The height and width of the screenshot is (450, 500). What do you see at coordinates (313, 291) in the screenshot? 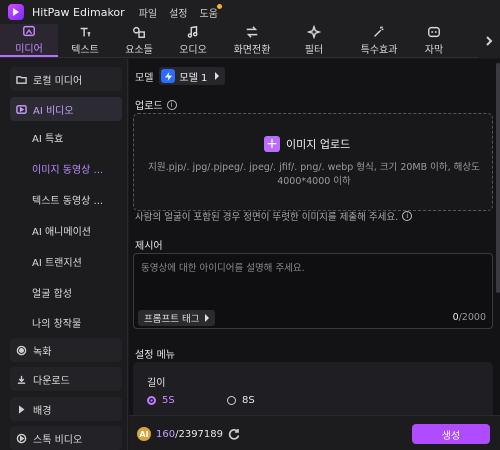
I see `prompt-textarea: 동영상에 대한 아이디어를 설명해 주세요. 프롬프트 태그 0/2000` at bounding box center [313, 291].